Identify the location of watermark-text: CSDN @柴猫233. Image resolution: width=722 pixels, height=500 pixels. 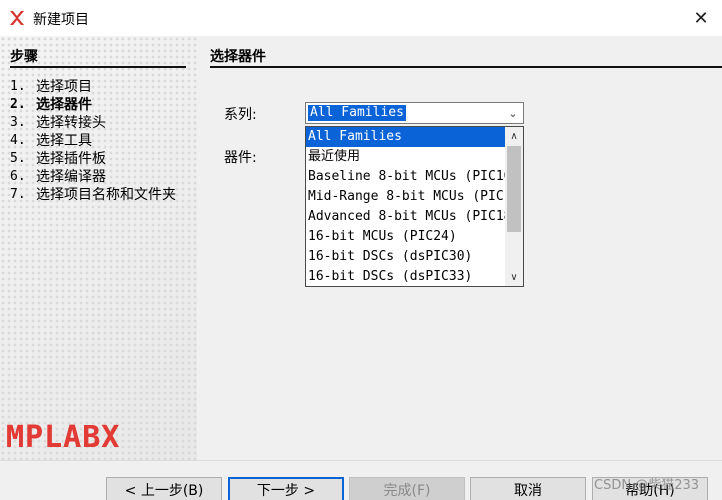
(647, 485).